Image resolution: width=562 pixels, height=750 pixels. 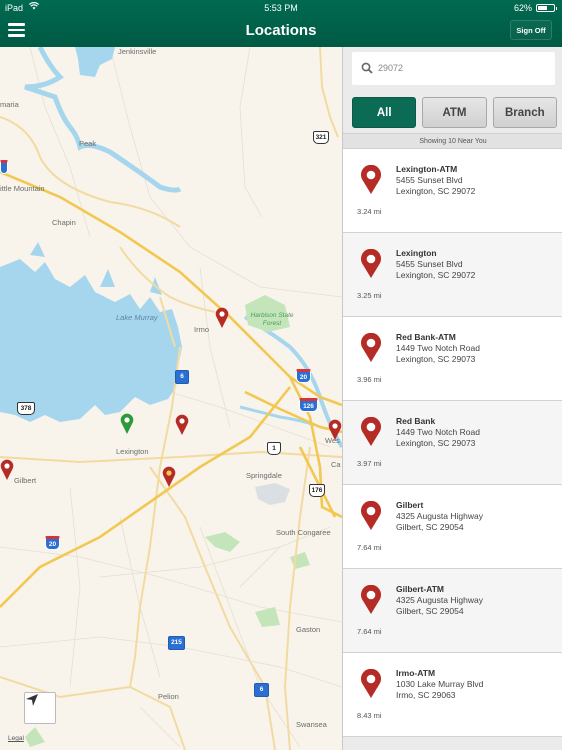 I want to click on us-route-shield: 321, so click(x=321, y=137).